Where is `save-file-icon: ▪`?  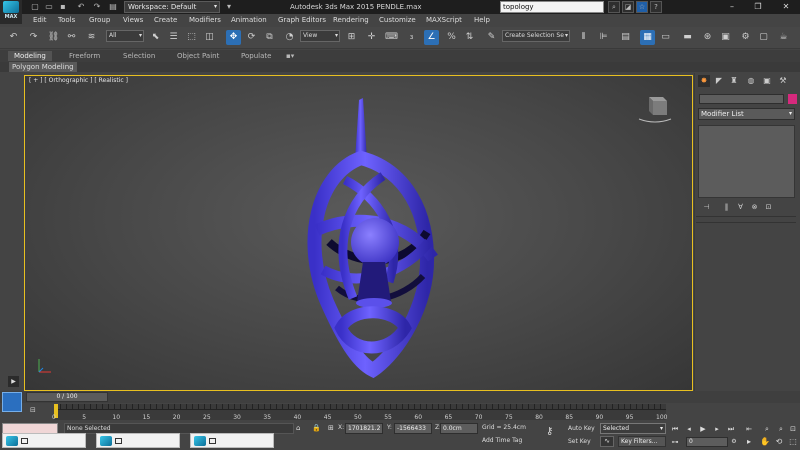
save-file-icon: ▪ is located at coordinates (63, 7).